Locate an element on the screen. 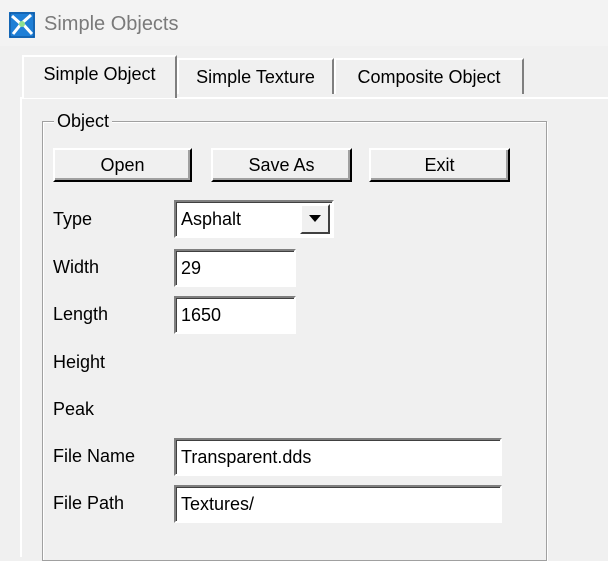 Image resolution: width=608 pixels, height=561 pixels. chevron-down-icon is located at coordinates (315, 218).